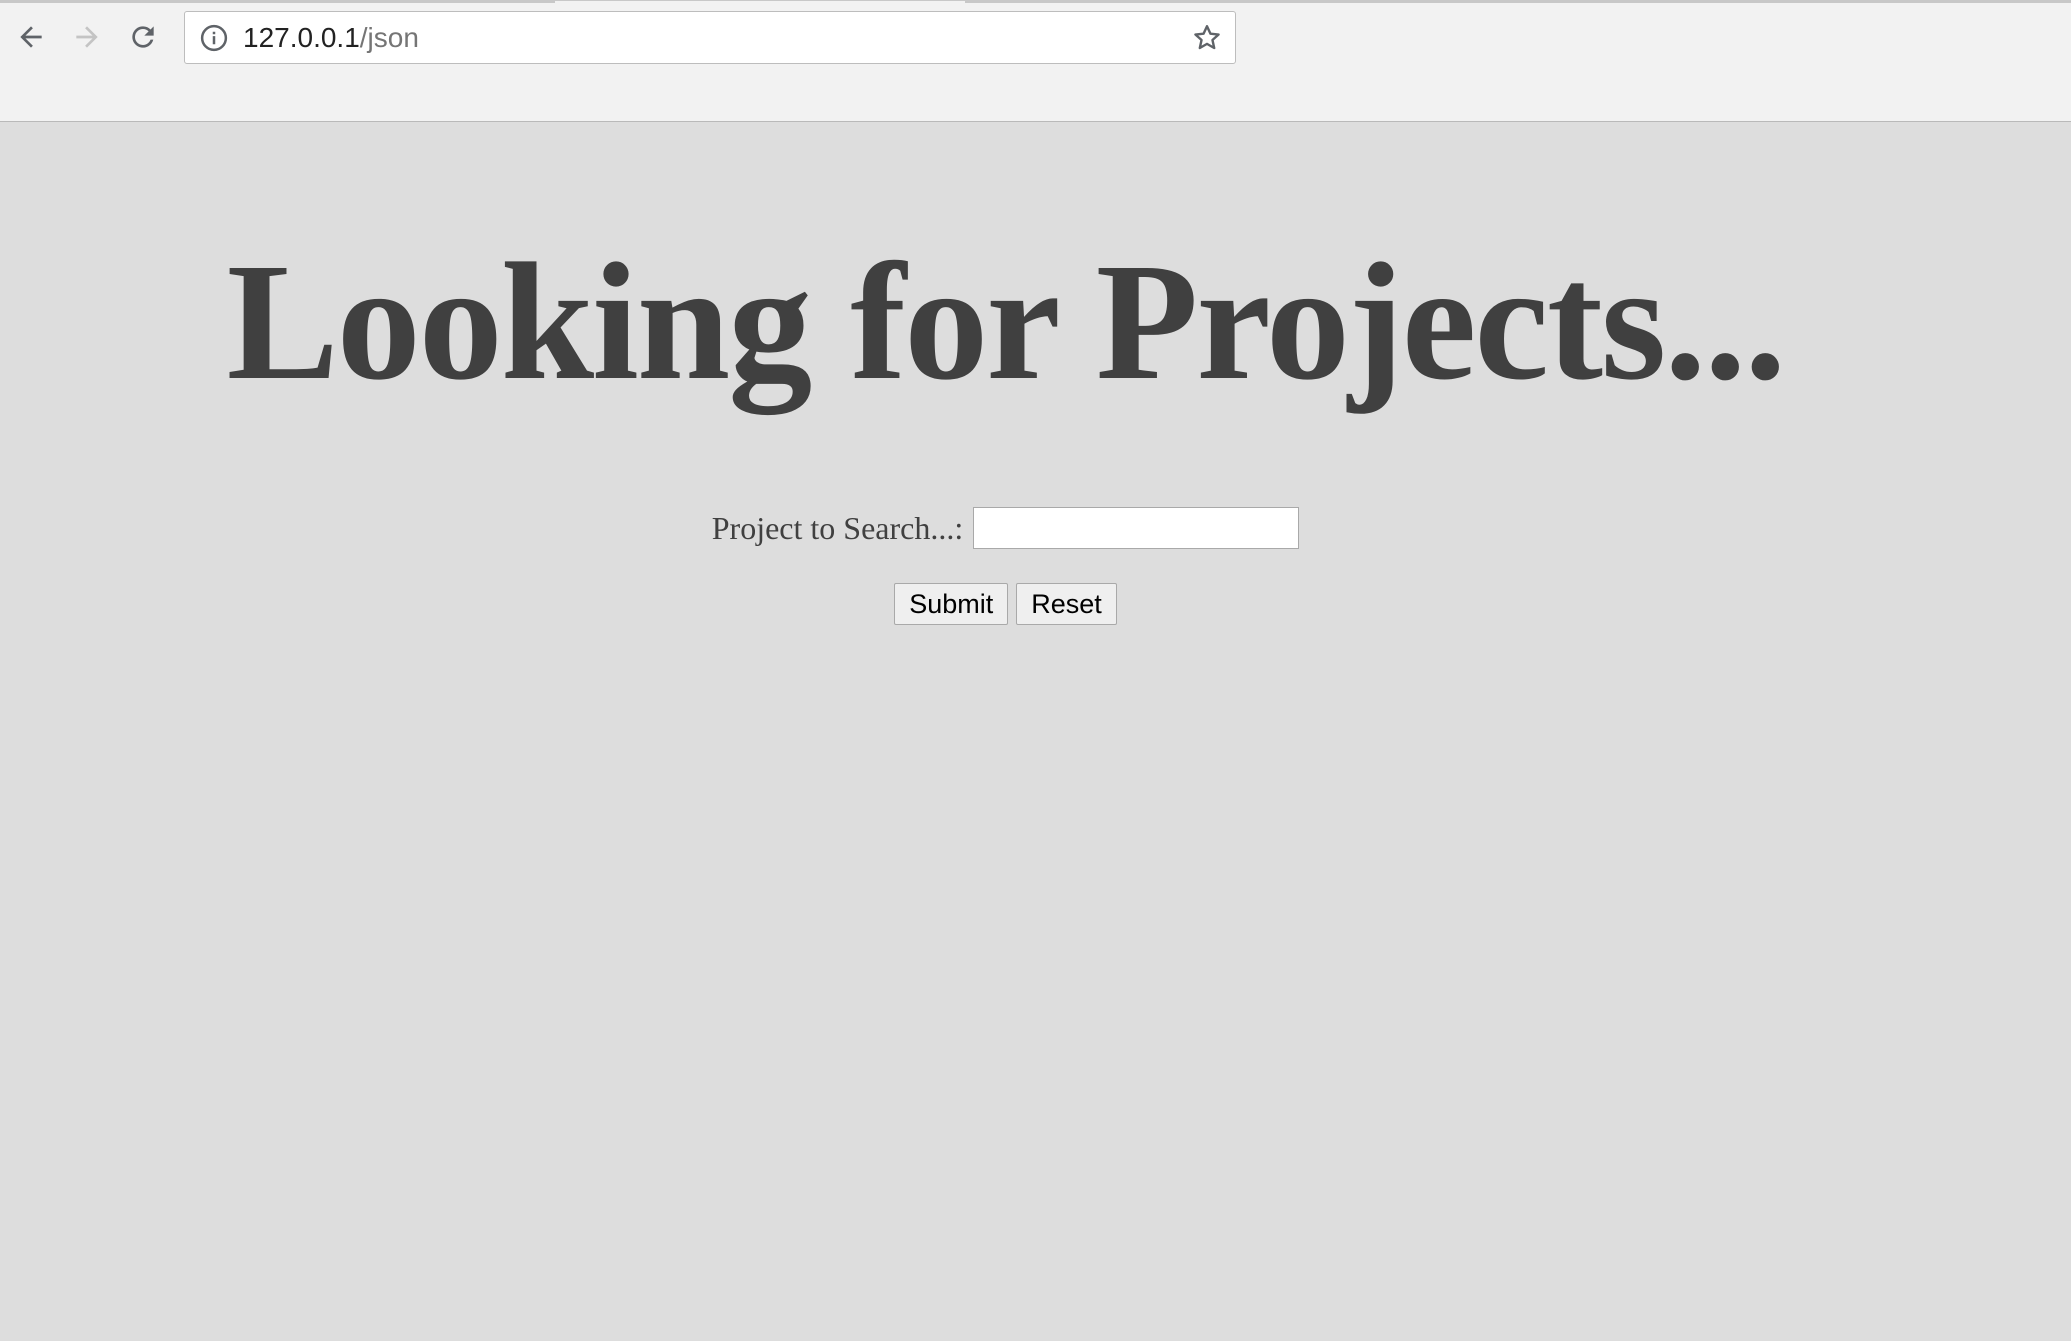 The width and height of the screenshot is (2071, 1341). I want to click on browser-toolbar: 127.0.0.1/json, so click(1035, 61).